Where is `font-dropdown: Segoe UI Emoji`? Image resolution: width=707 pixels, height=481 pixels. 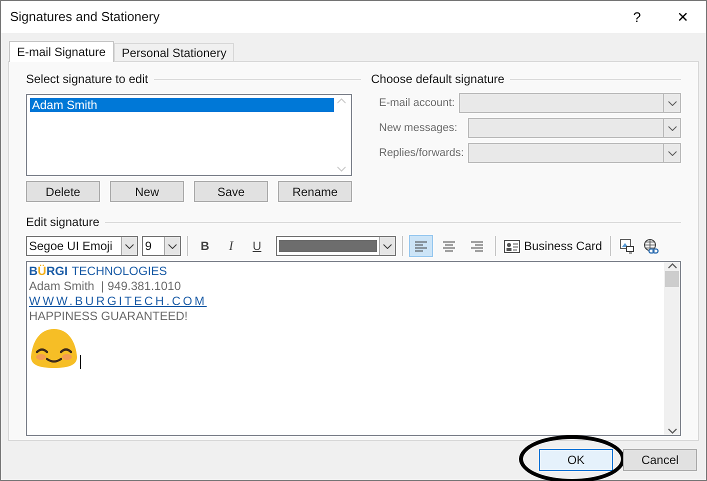
font-dropdown: Segoe UI Emoji is located at coordinates (82, 246).